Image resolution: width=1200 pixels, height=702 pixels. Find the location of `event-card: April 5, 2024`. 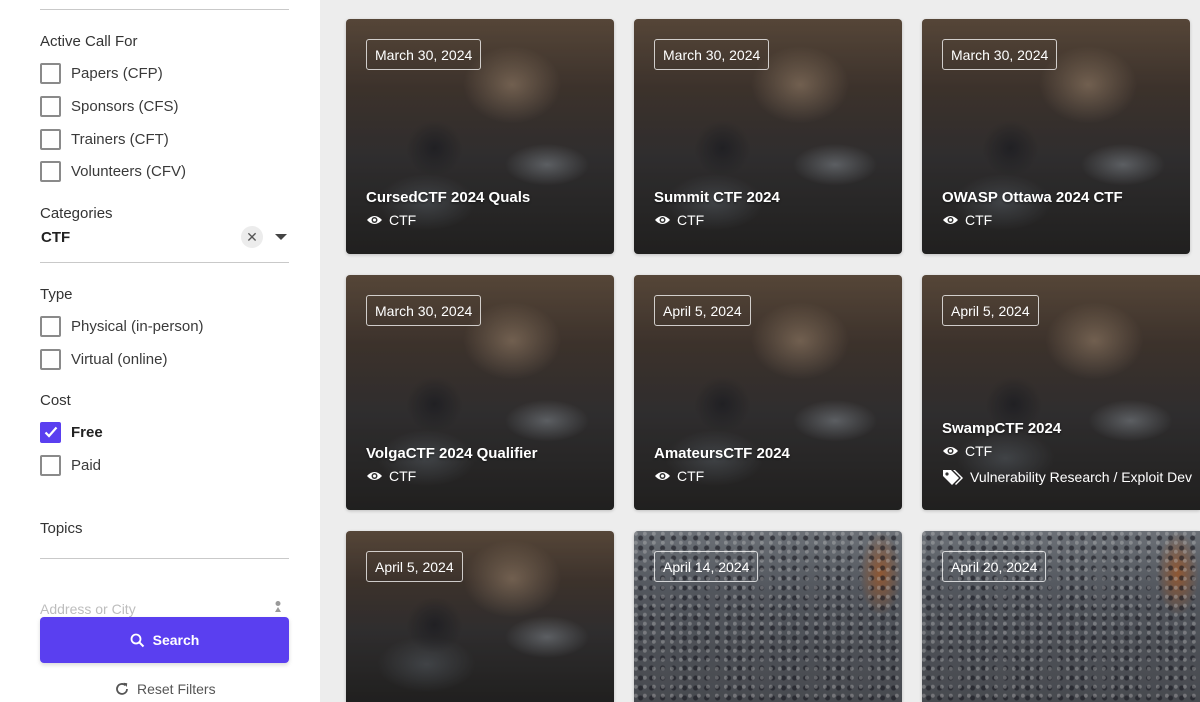

event-card: April 5, 2024 is located at coordinates (480, 616).